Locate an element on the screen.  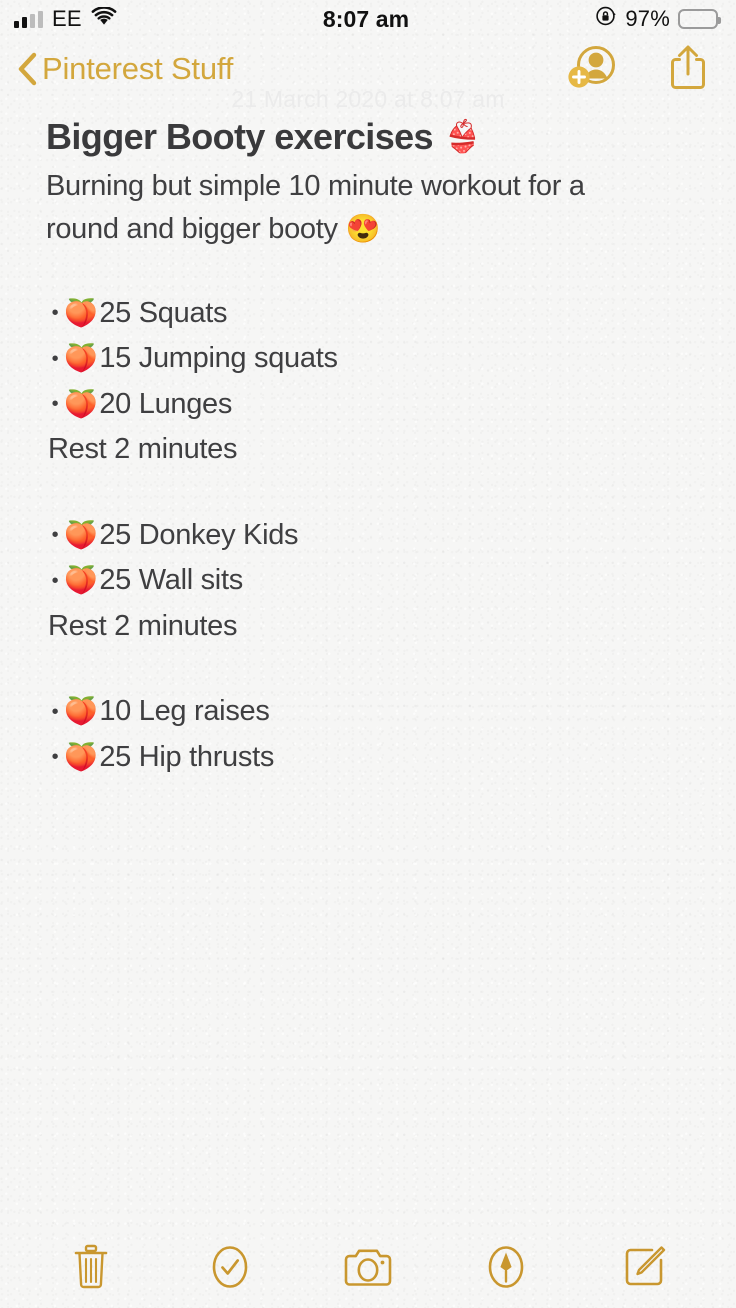
carrier-label: EE is located at coordinates (67, 18).